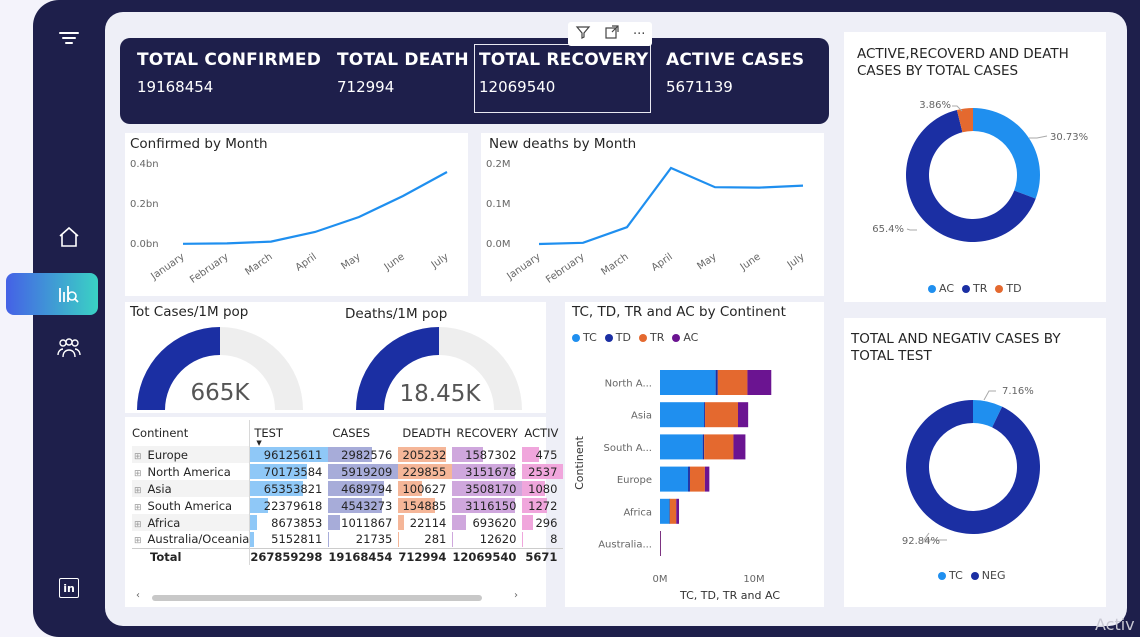 The width and height of the screenshot is (1140, 637). I want to click on donut-cases-slice-label: 65.4%, so click(888, 229).